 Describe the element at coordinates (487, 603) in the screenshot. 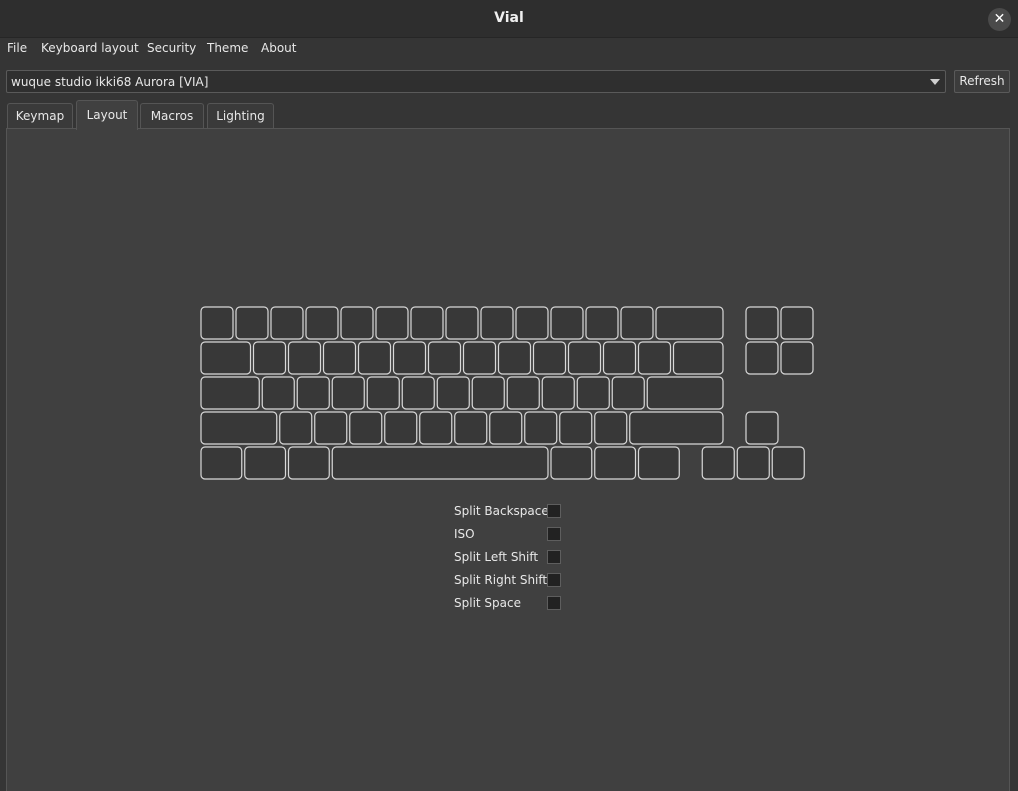

I see `option-label: Split Space` at that location.